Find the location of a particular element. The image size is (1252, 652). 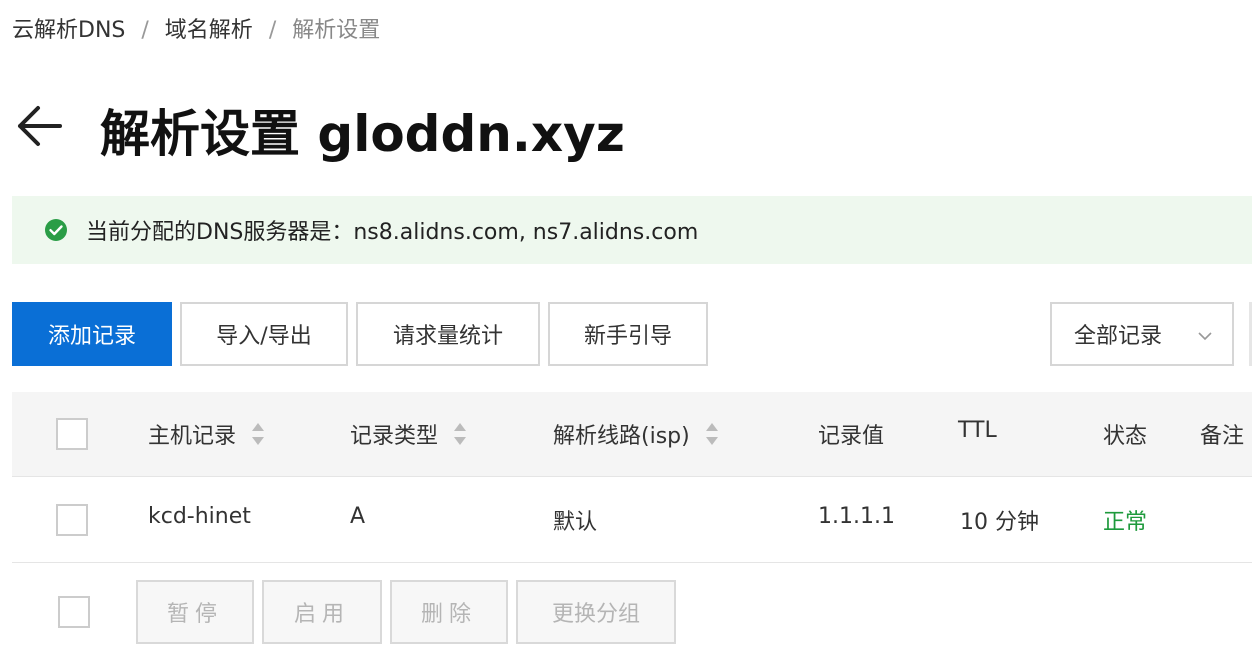

import-export-button: 导入/导出 is located at coordinates (264, 334).